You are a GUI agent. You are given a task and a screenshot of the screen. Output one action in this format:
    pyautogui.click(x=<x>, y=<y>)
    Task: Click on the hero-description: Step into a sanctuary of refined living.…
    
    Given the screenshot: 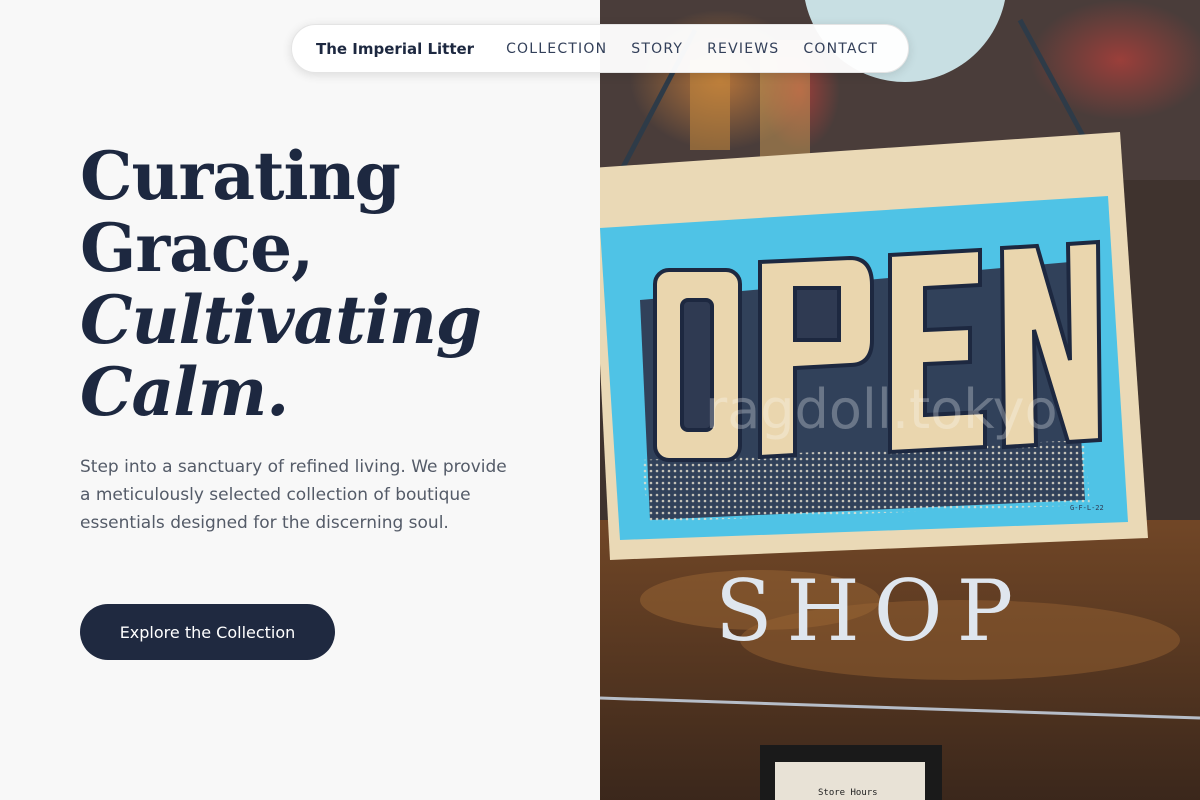 What is the action you would take?
    pyautogui.click(x=293, y=495)
    